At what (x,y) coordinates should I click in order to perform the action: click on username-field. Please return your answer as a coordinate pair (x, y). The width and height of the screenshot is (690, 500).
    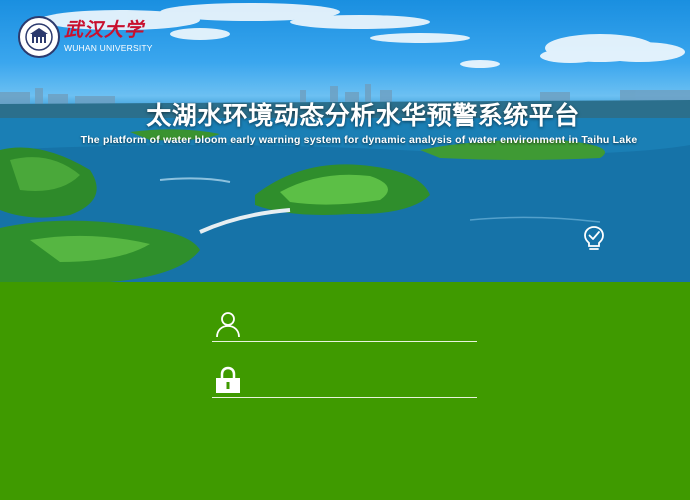
    Looking at the image, I should click on (344, 324).